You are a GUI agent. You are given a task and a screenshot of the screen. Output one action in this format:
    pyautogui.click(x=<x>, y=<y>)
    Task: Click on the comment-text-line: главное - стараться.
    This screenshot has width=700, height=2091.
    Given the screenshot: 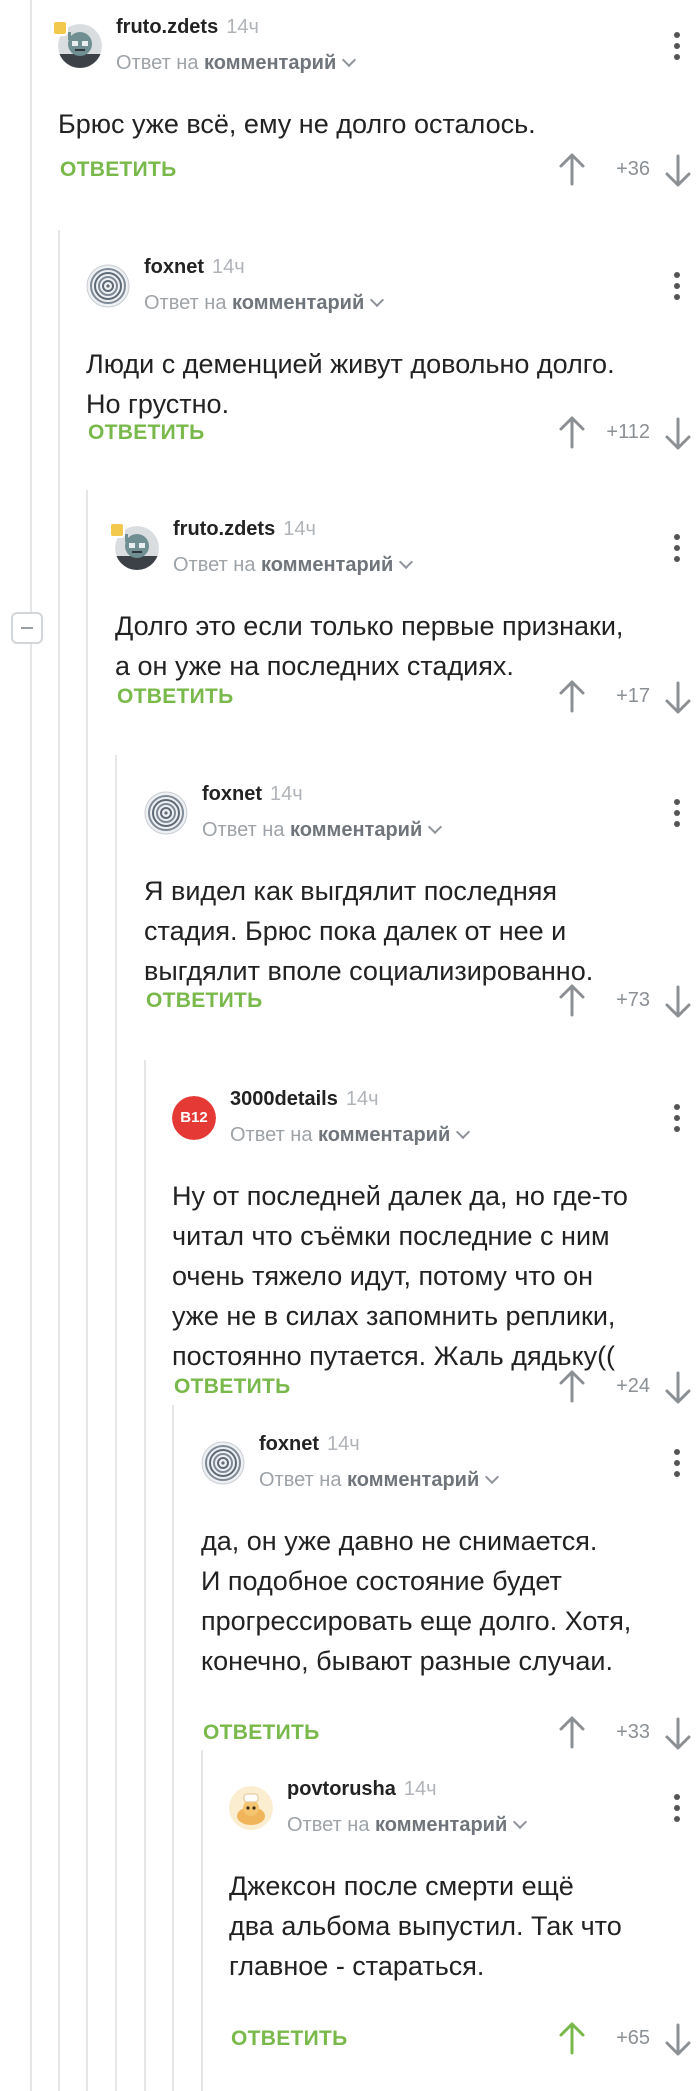 What is the action you would take?
    pyautogui.click(x=357, y=1966)
    